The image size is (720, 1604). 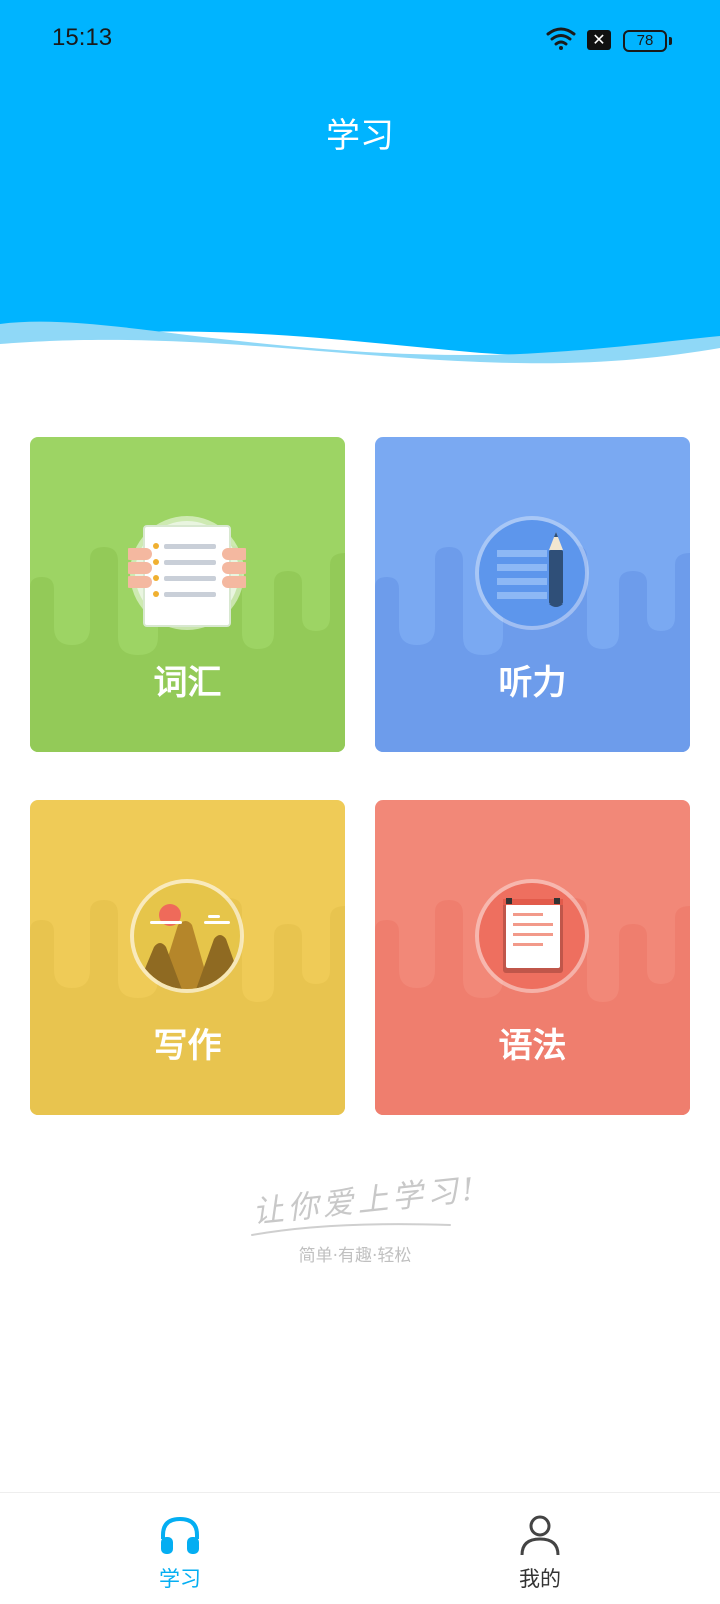 What do you see at coordinates (532, 573) in the screenshot?
I see `listening-pencil-icon` at bounding box center [532, 573].